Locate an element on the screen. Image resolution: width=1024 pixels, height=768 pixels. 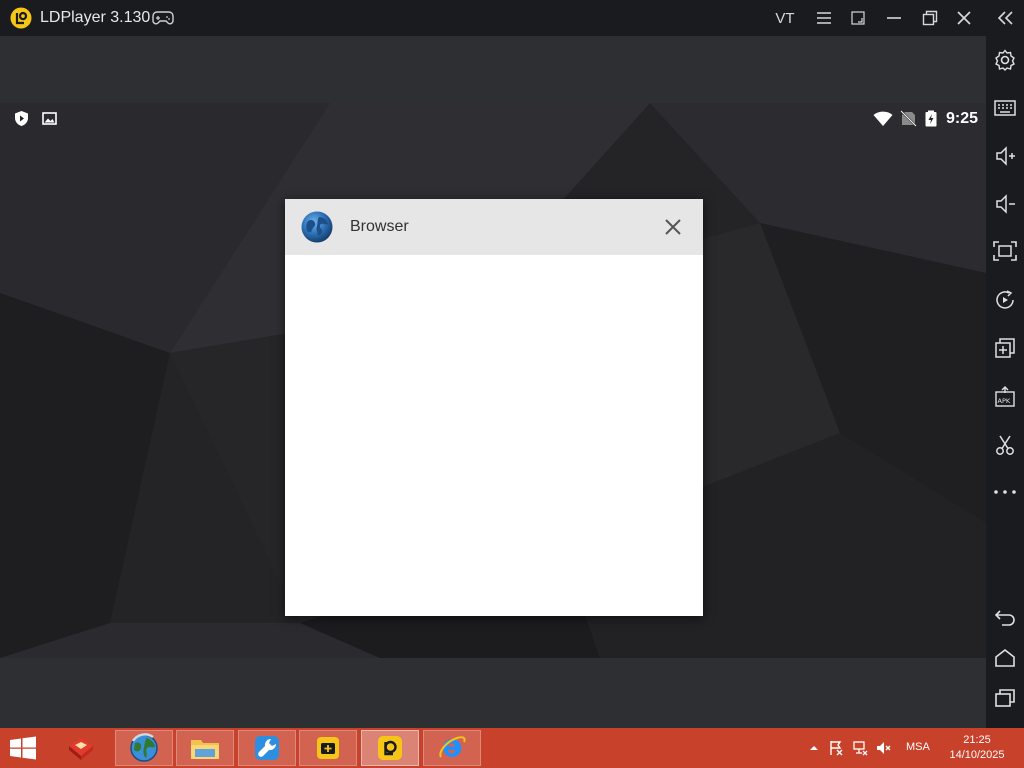
minimize-icon is located at coordinates (894, 18).